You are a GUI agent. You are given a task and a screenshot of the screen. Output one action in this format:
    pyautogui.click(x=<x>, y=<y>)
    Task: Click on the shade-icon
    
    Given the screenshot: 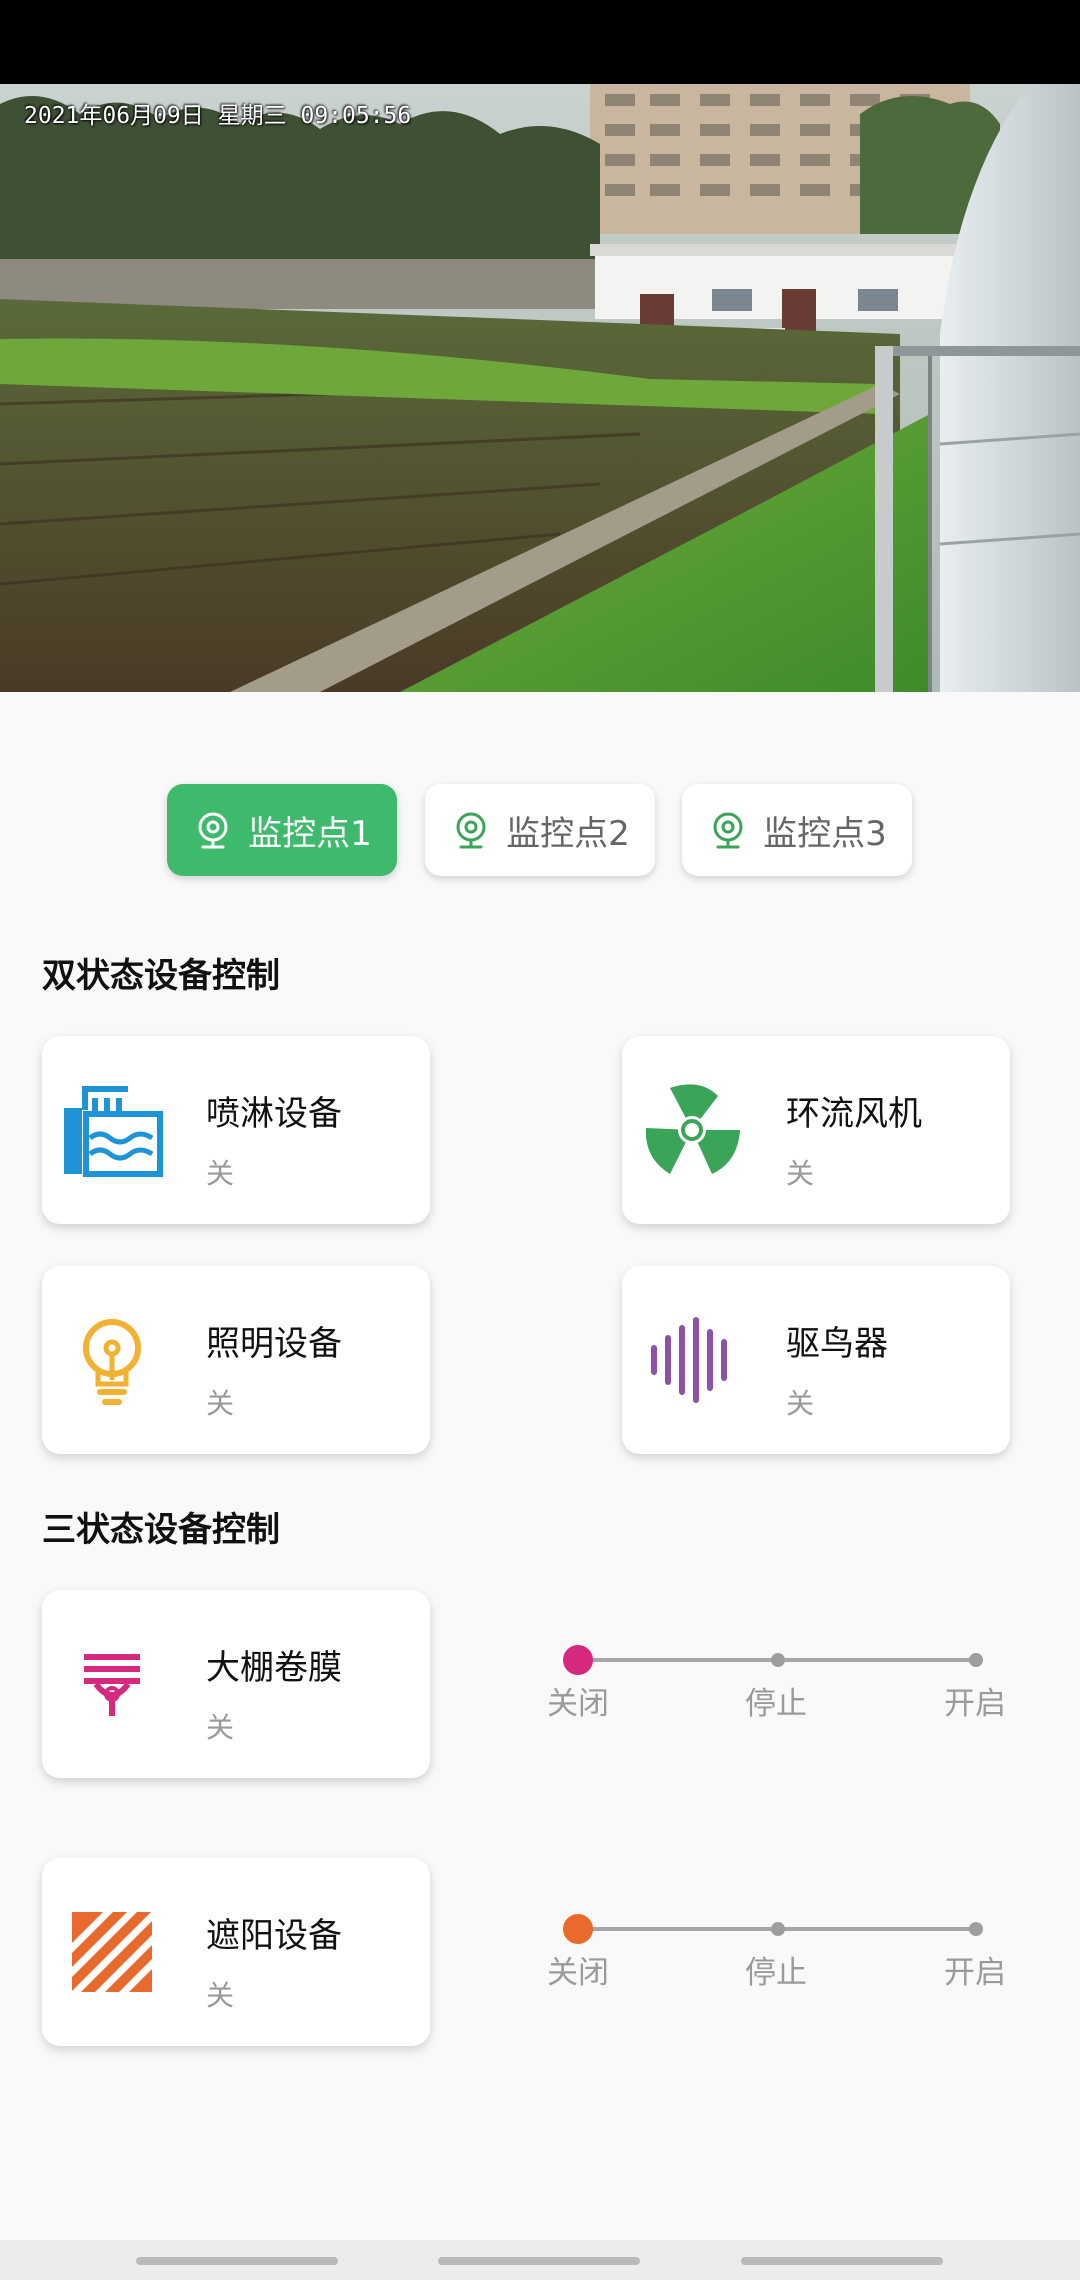 What is the action you would take?
    pyautogui.click(x=112, y=1952)
    